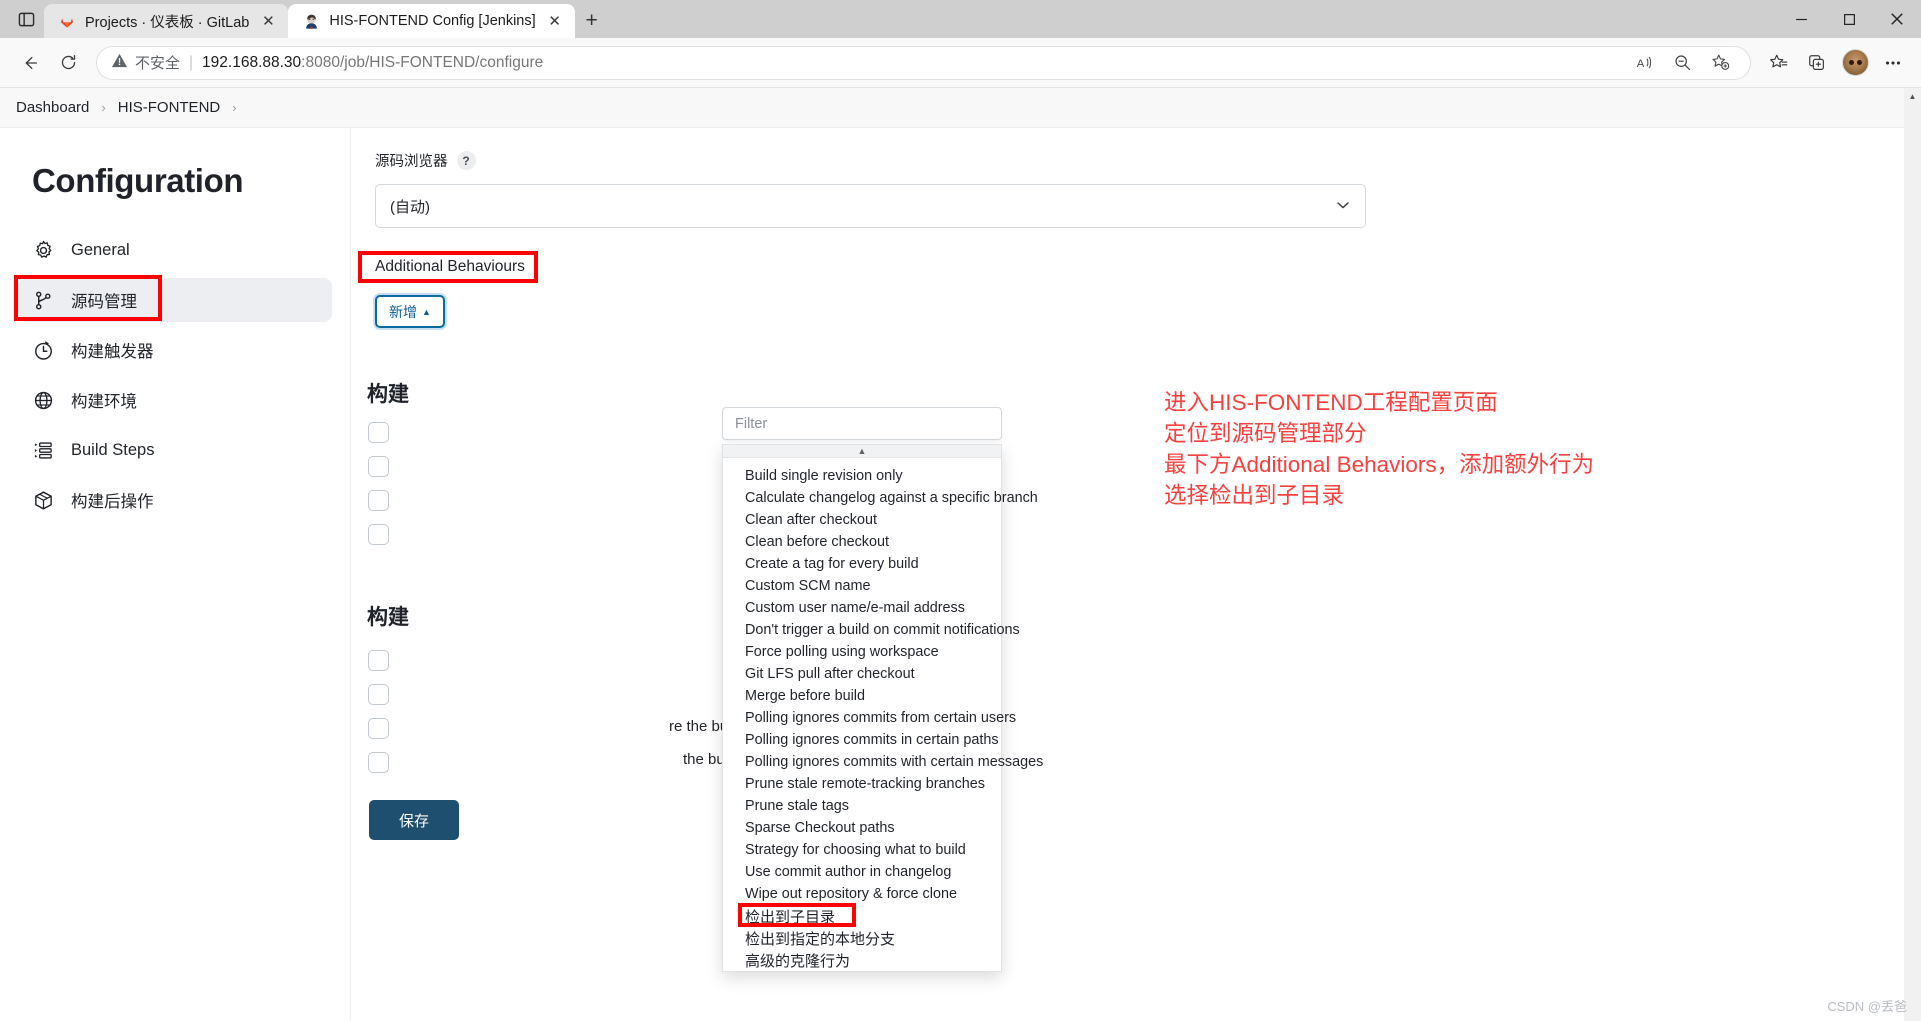 This screenshot has height=1021, width=1921. Describe the element at coordinates (862, 476) in the screenshot. I see `dropdown-item: Build single revision only` at that location.